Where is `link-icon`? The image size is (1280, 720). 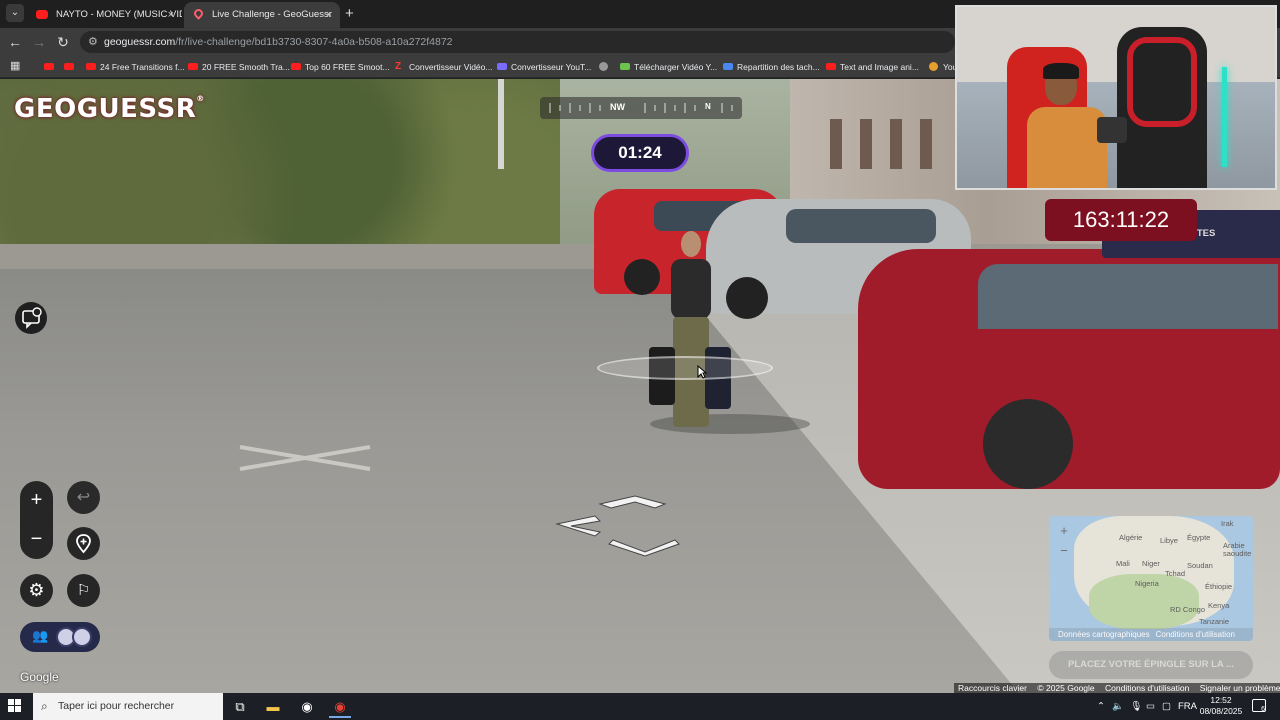
link-icon is located at coordinates (502, 66).